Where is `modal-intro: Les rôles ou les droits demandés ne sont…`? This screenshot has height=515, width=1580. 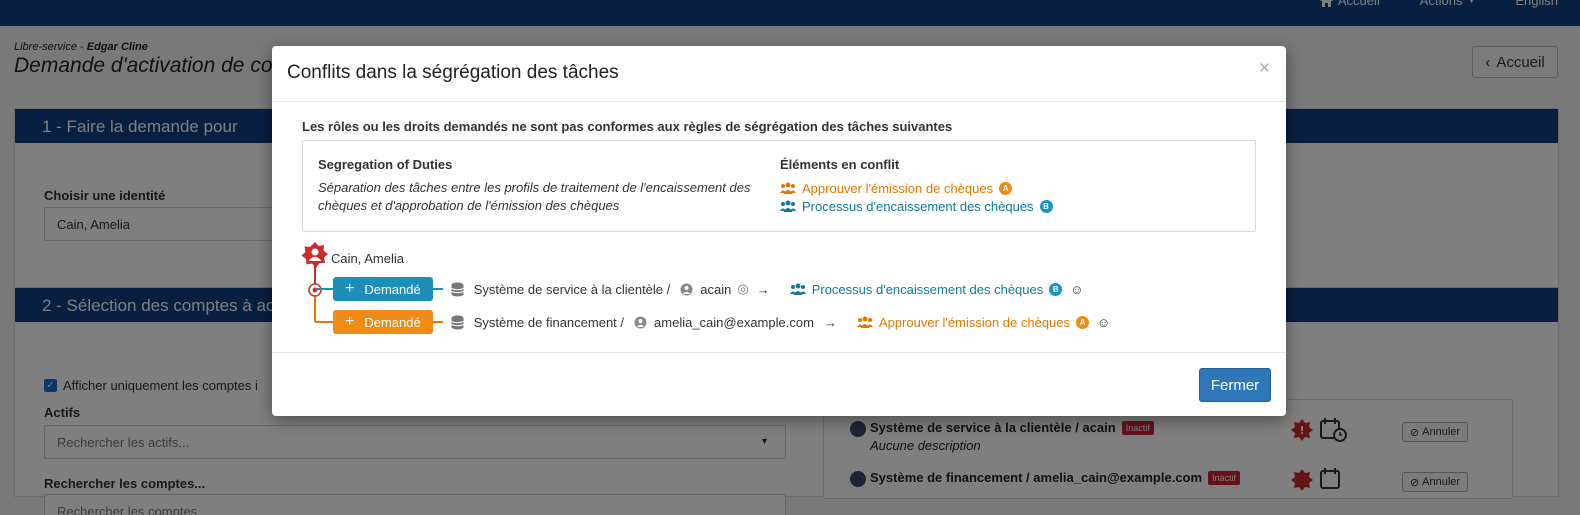
modal-intro: Les rôles ou les droits demandés ne sont… is located at coordinates (627, 126).